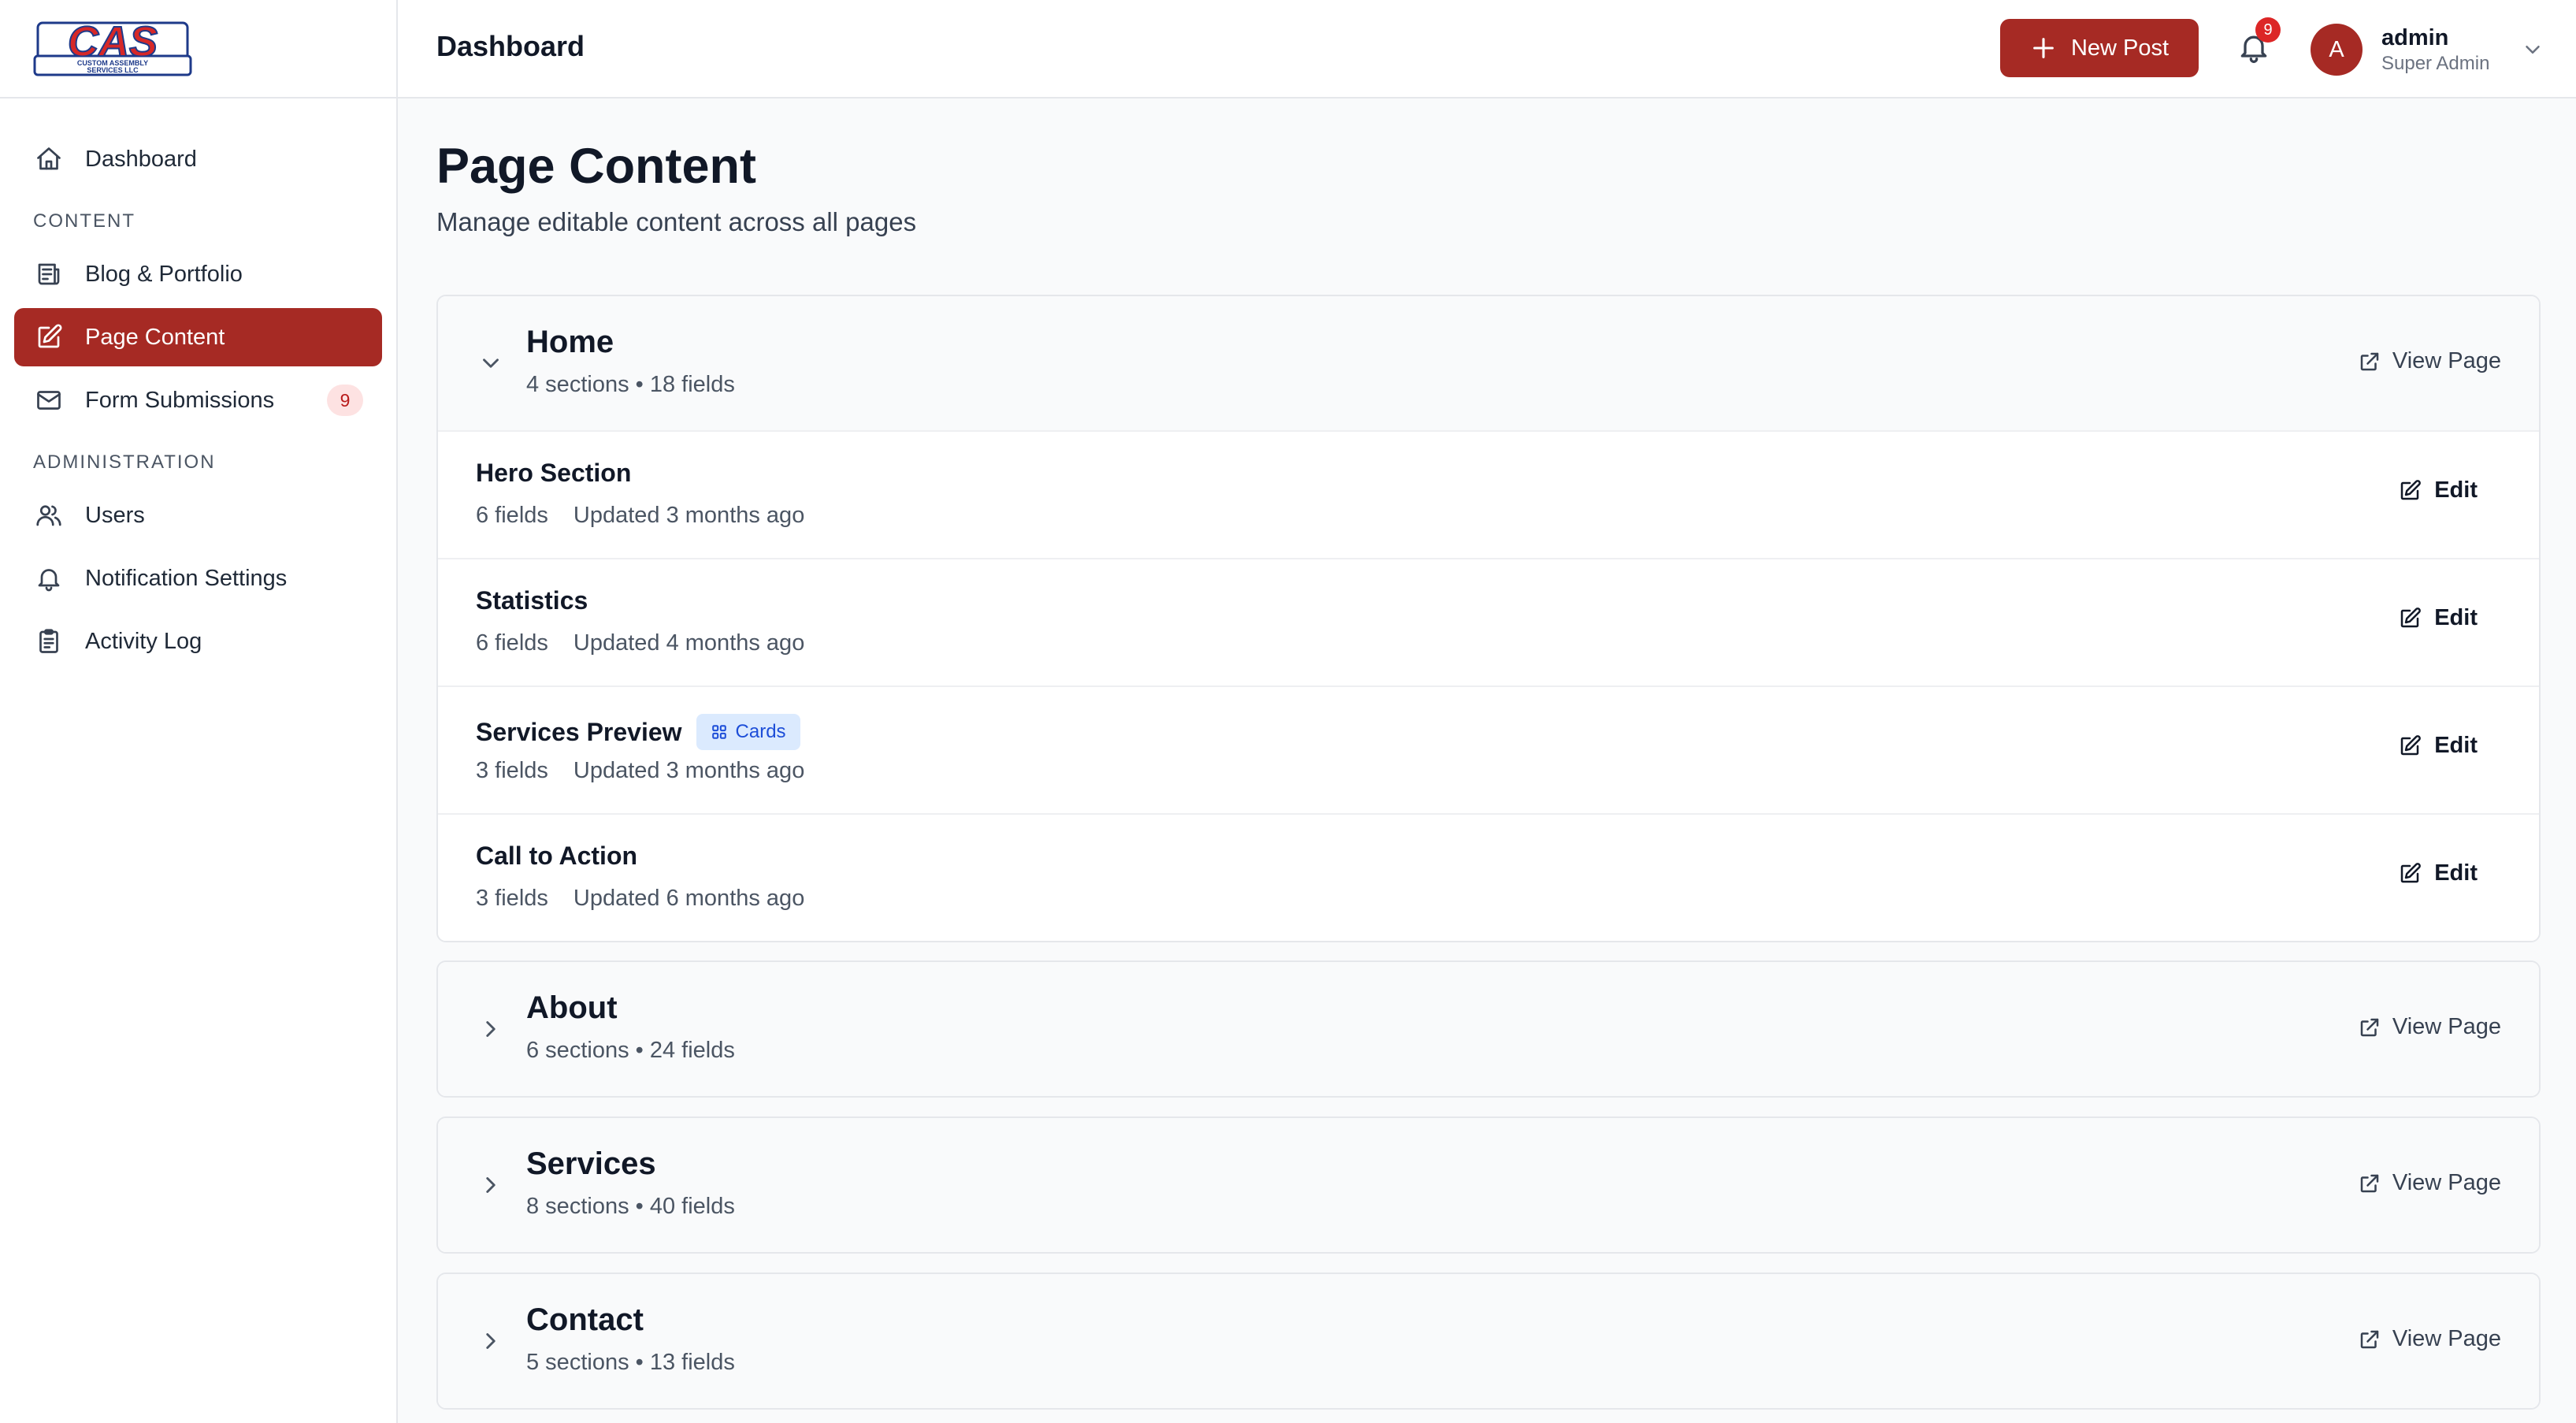  What do you see at coordinates (630, 1362) in the screenshot?
I see `page-card-meta: 5 sections • 13 fields` at bounding box center [630, 1362].